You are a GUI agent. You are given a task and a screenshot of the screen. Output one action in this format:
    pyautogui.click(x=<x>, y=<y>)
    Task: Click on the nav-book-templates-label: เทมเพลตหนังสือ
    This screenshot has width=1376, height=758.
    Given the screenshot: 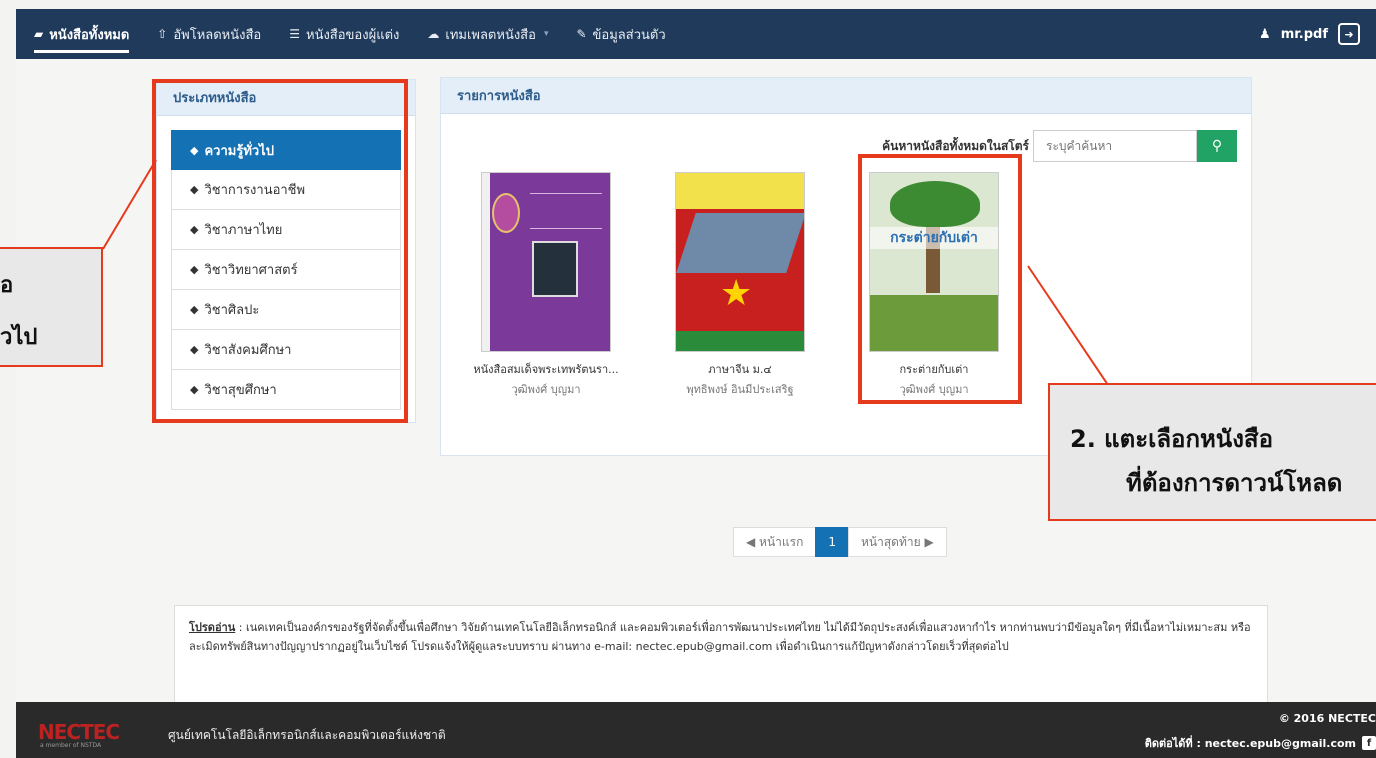 What is the action you would take?
    pyautogui.click(x=490, y=35)
    